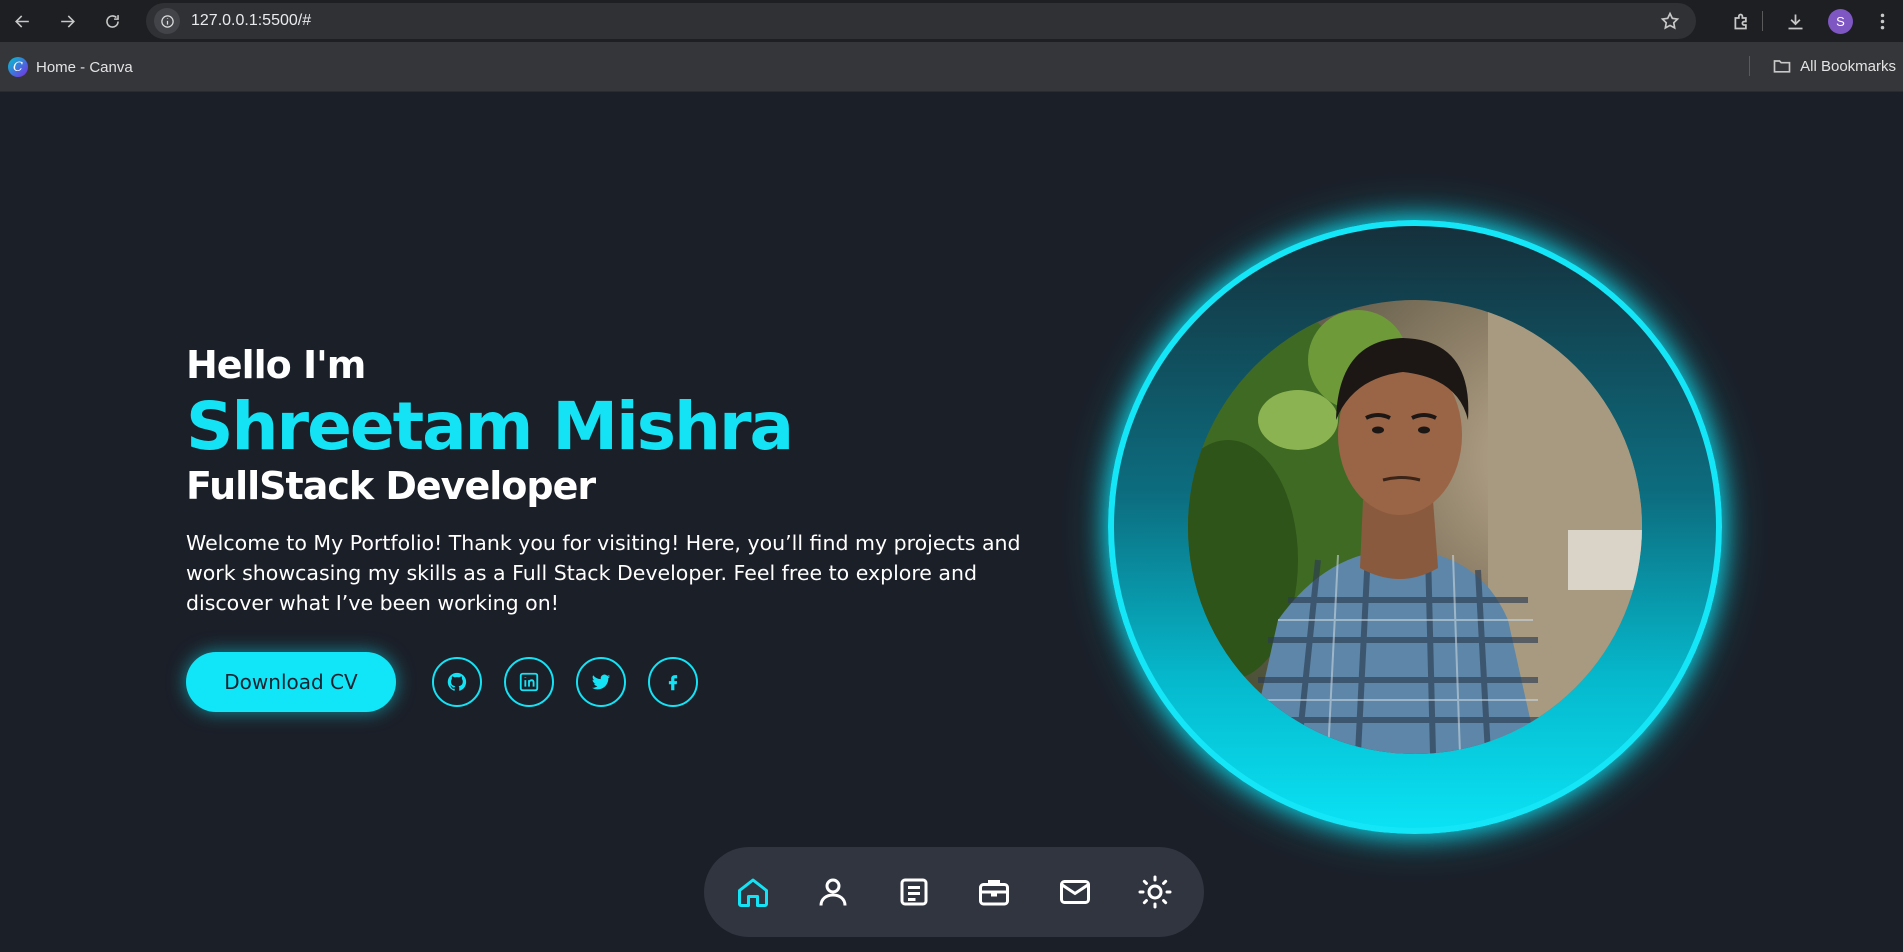 This screenshot has height=952, width=1903. I want to click on briefcase-icon, so click(994, 893).